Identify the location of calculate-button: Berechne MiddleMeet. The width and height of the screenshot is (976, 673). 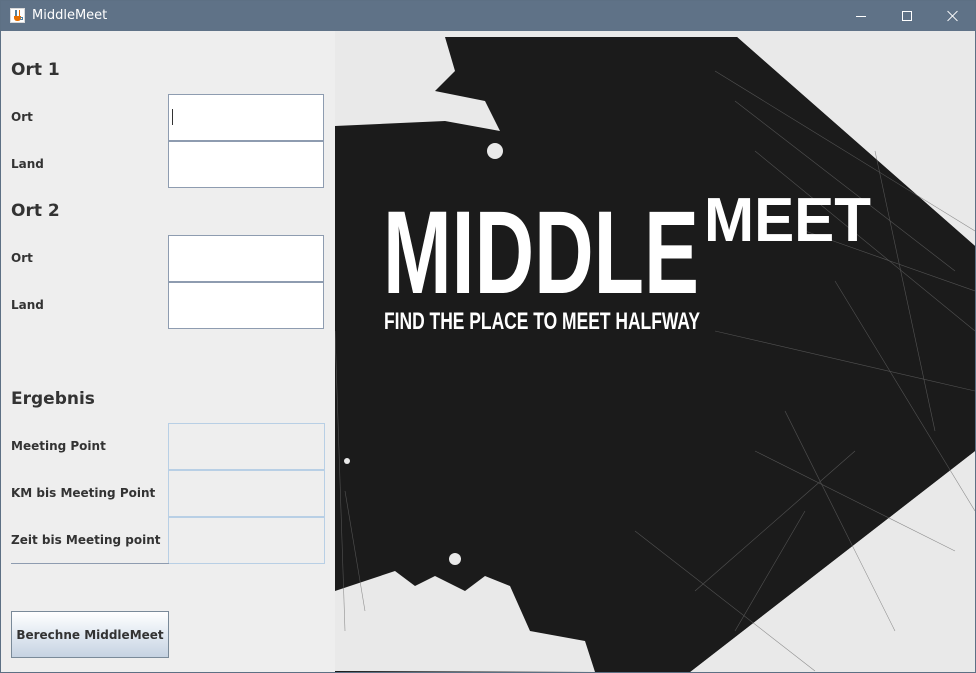
(90, 634).